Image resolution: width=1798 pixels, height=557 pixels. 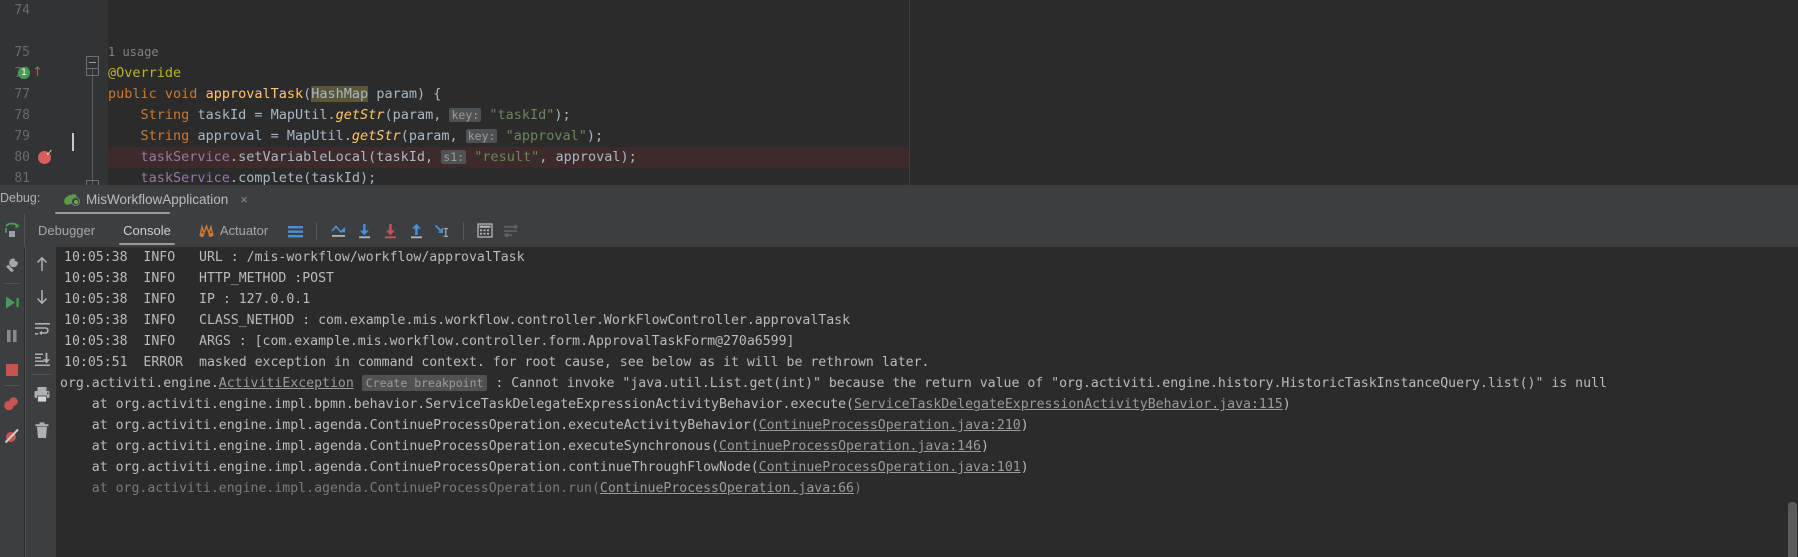 What do you see at coordinates (429, 136) in the screenshot?
I see `arg-param-token: param` at bounding box center [429, 136].